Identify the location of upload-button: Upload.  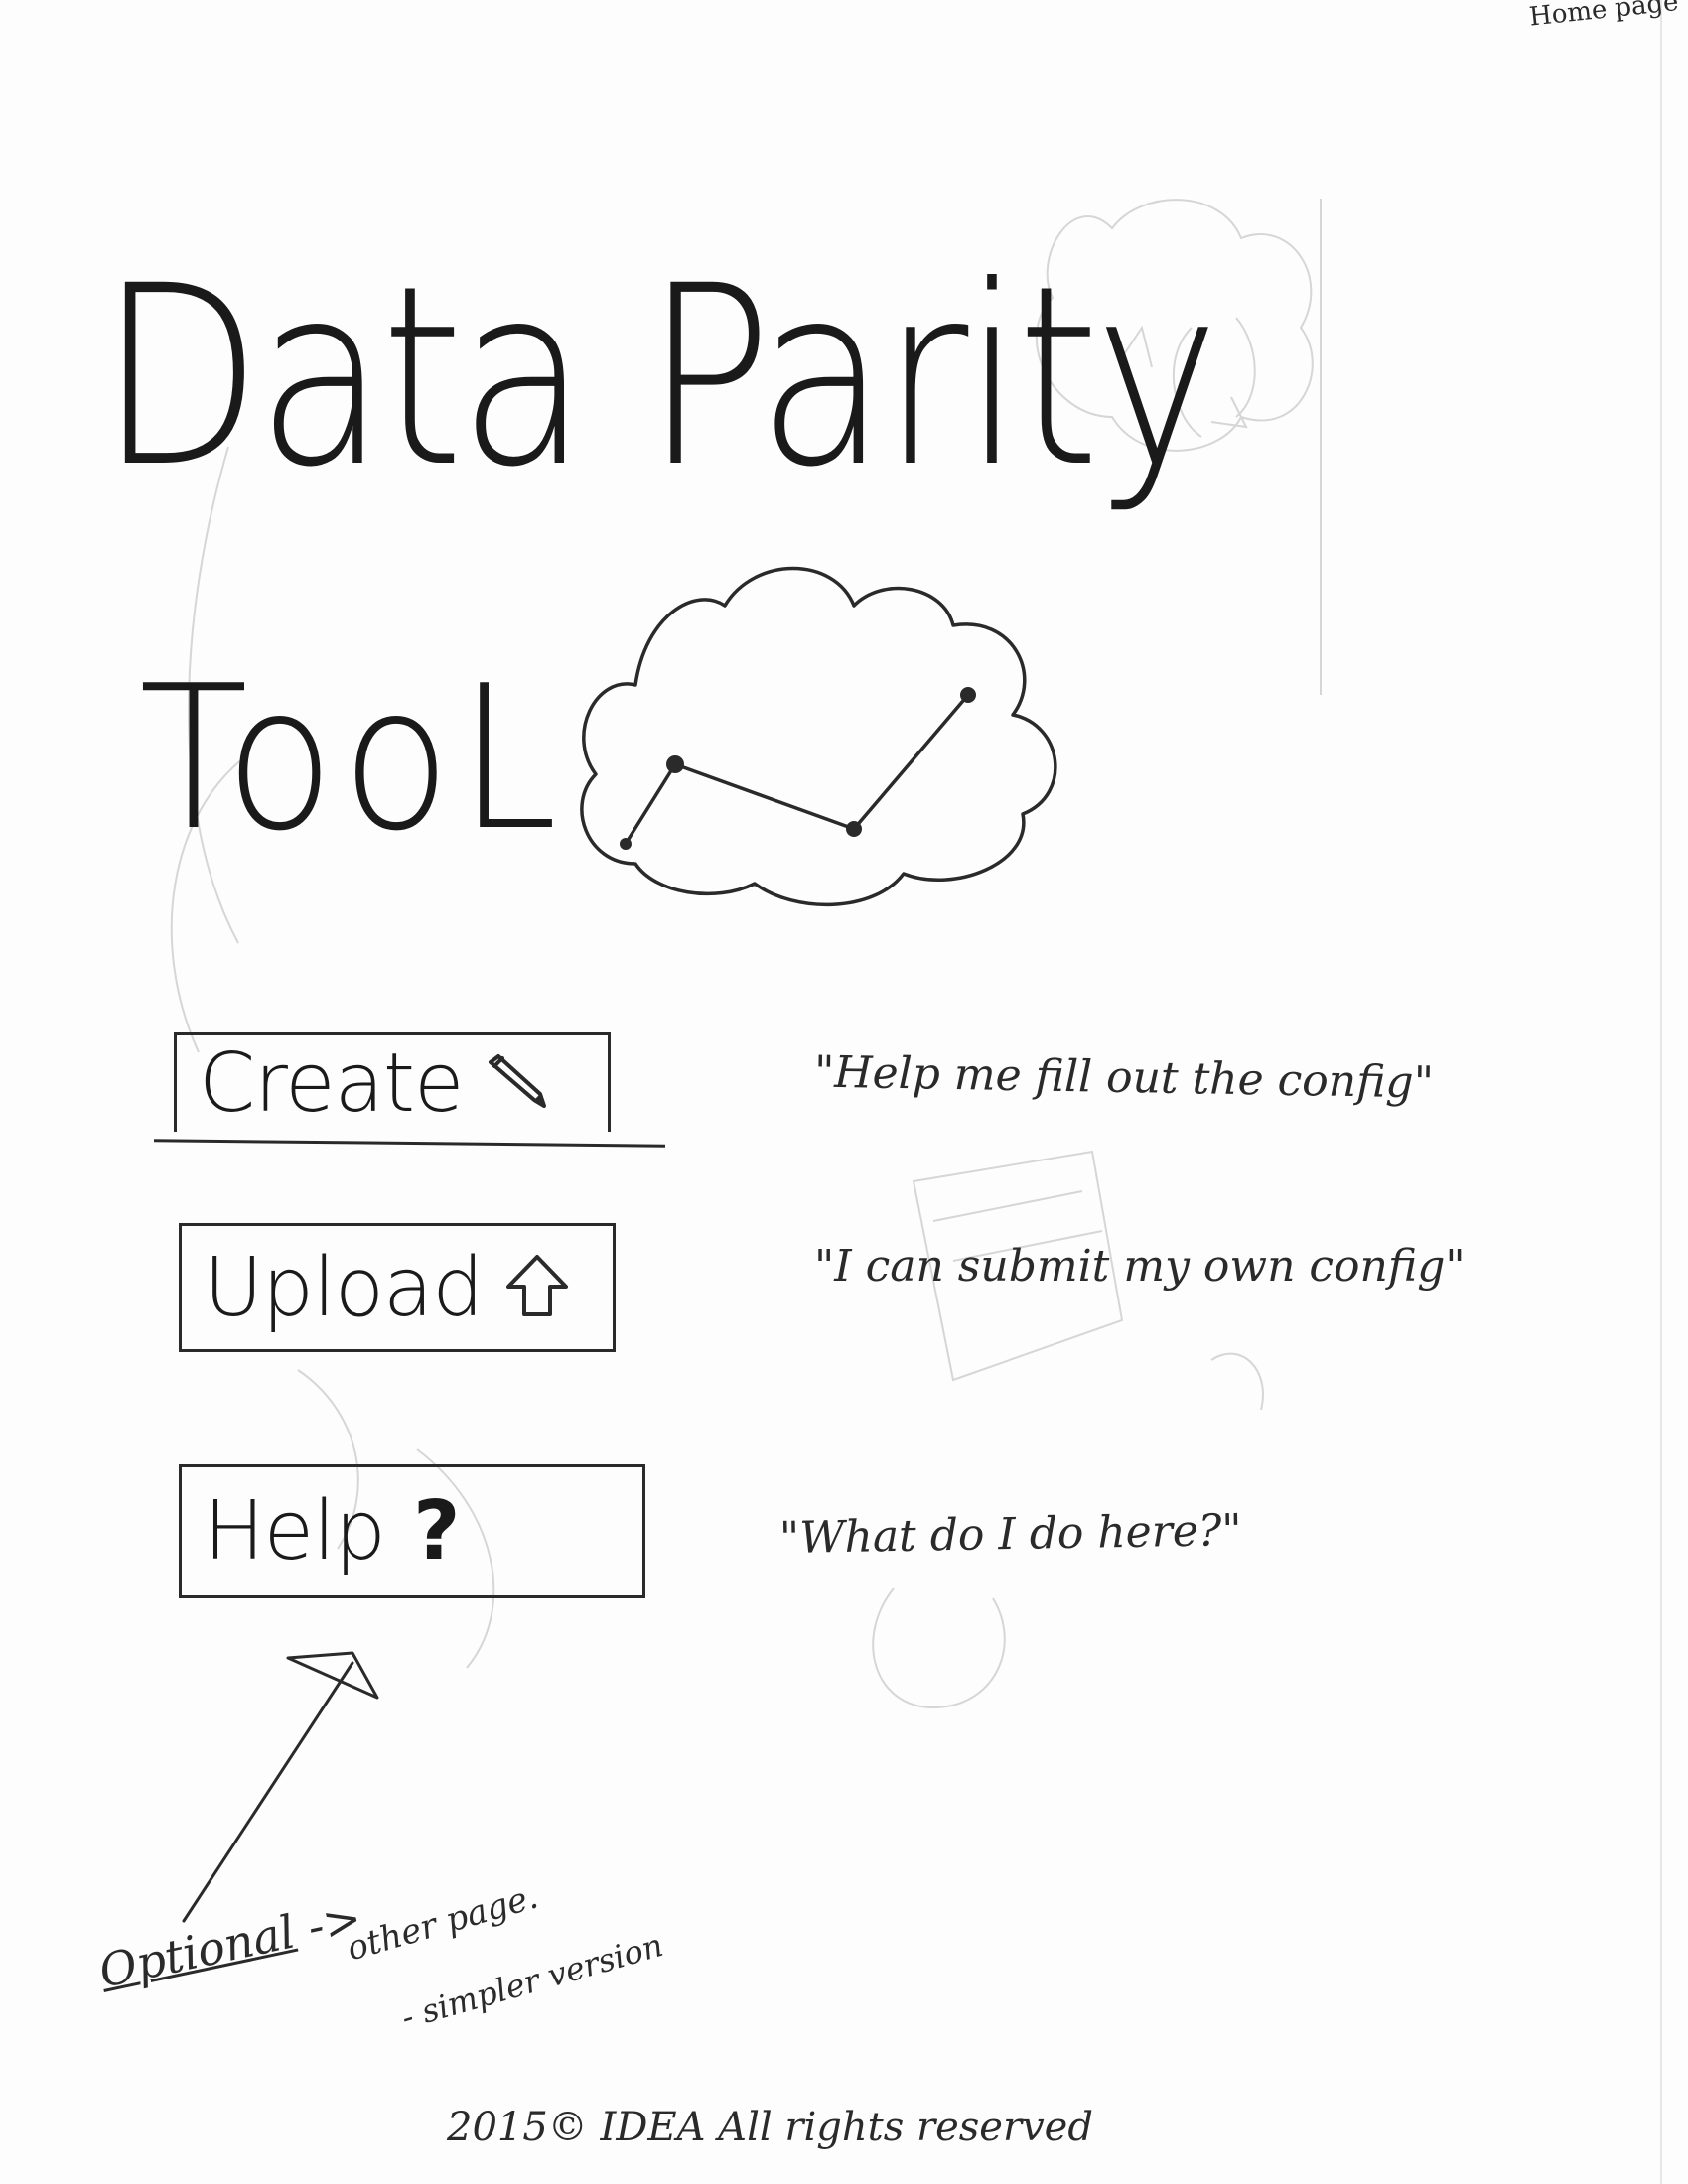
(397, 1287).